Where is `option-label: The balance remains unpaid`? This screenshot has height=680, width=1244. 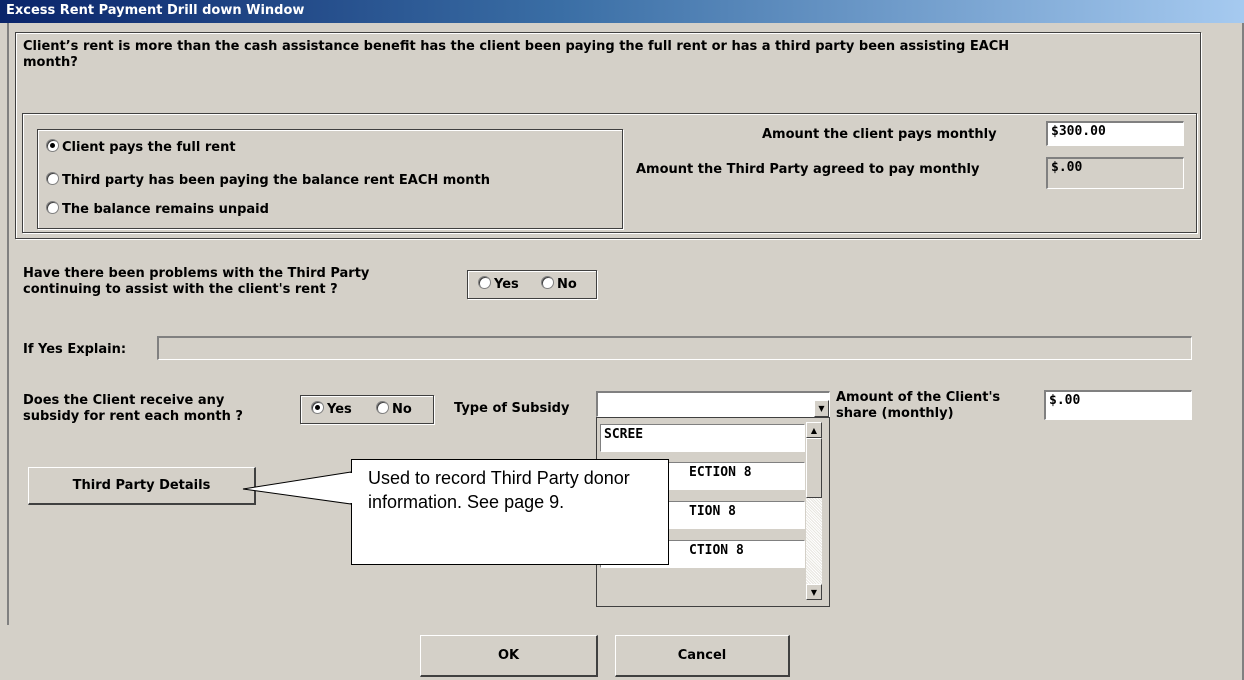
option-label: The balance remains unpaid is located at coordinates (165, 209).